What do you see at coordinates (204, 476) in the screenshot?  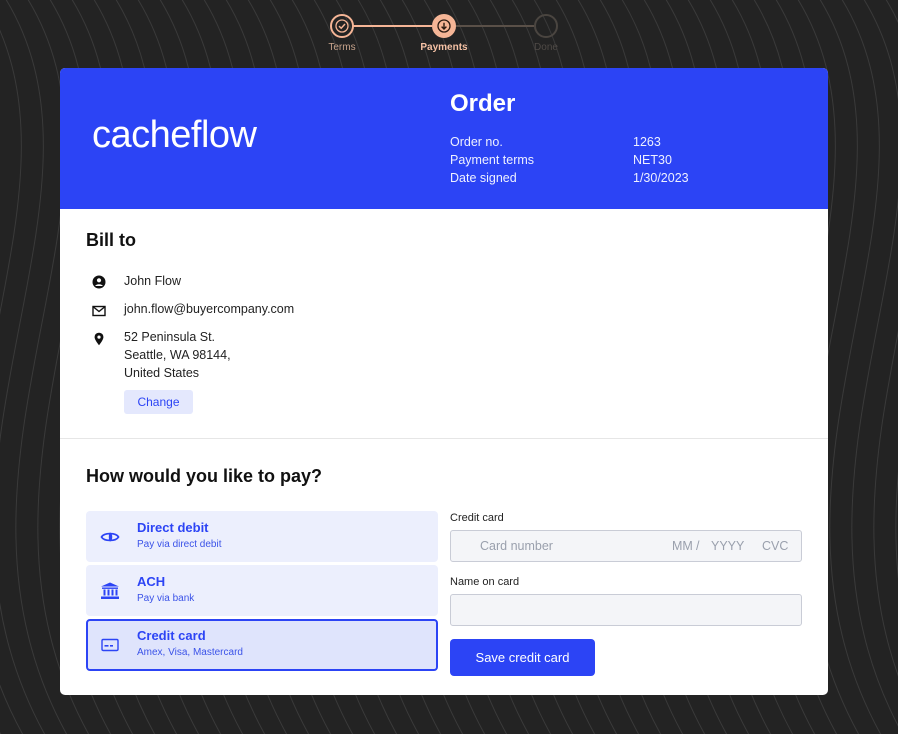 I see `payment-method-title: How would you like to pay?` at bounding box center [204, 476].